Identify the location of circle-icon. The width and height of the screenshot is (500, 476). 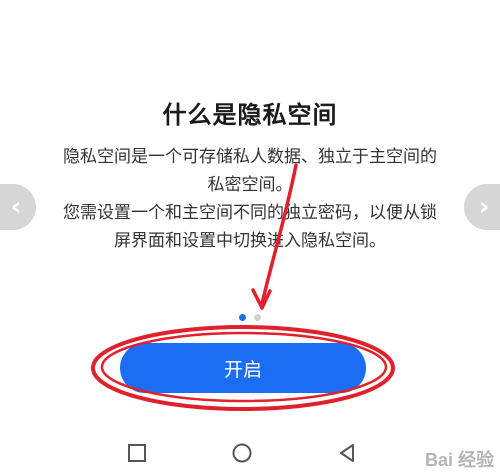
(242, 453).